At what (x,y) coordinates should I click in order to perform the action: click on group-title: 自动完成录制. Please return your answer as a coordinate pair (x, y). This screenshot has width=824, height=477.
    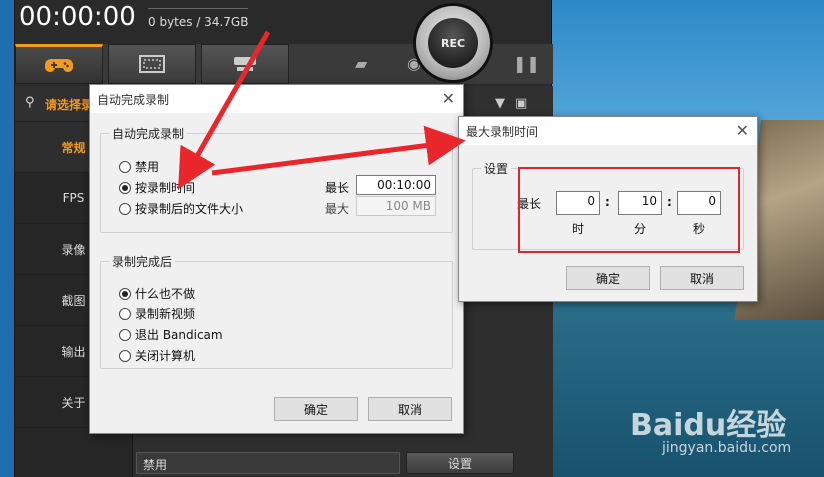
    Looking at the image, I should click on (148, 133).